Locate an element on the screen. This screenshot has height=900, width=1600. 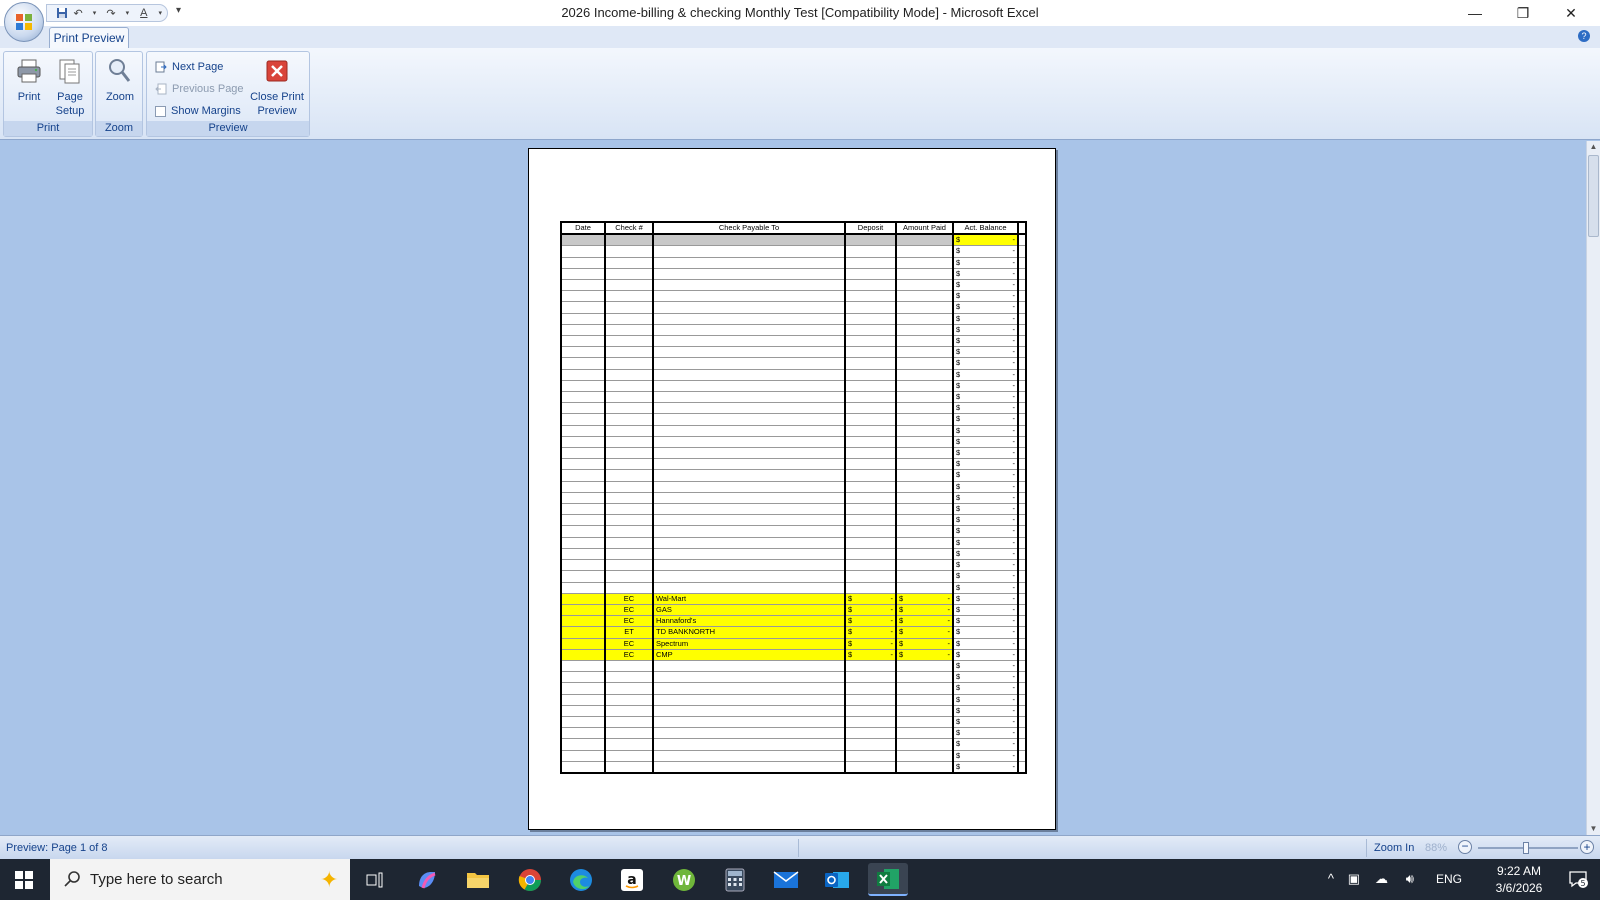
payee-cell: Wal-Mart is located at coordinates (749, 599).